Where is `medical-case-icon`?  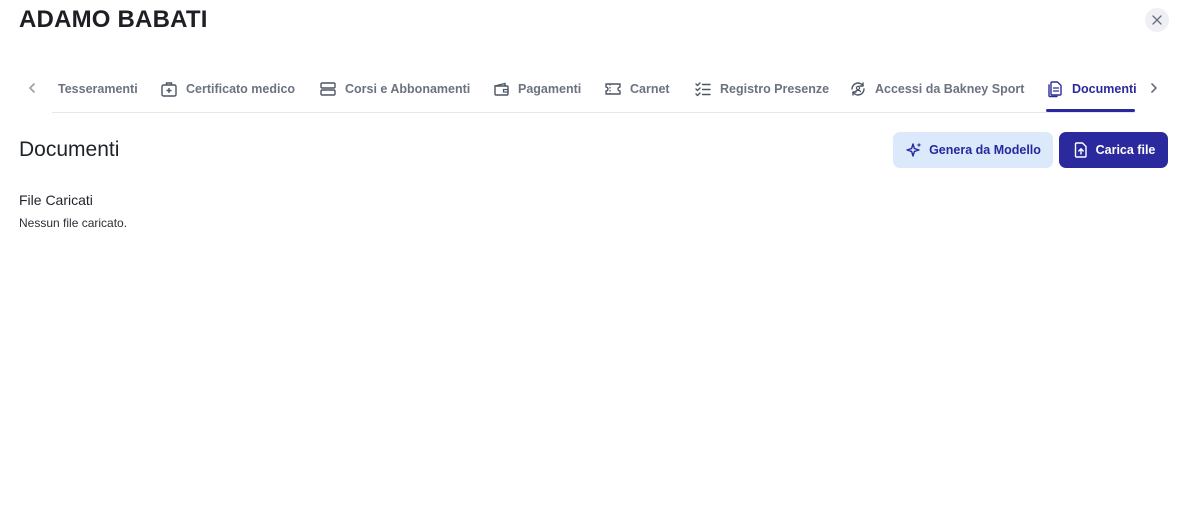 medical-case-icon is located at coordinates (169, 89).